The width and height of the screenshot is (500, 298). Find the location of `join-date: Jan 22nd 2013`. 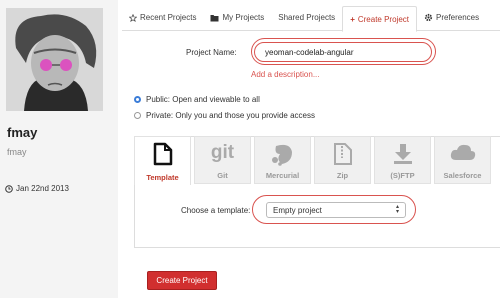

join-date: Jan 22nd 2013 is located at coordinates (37, 188).